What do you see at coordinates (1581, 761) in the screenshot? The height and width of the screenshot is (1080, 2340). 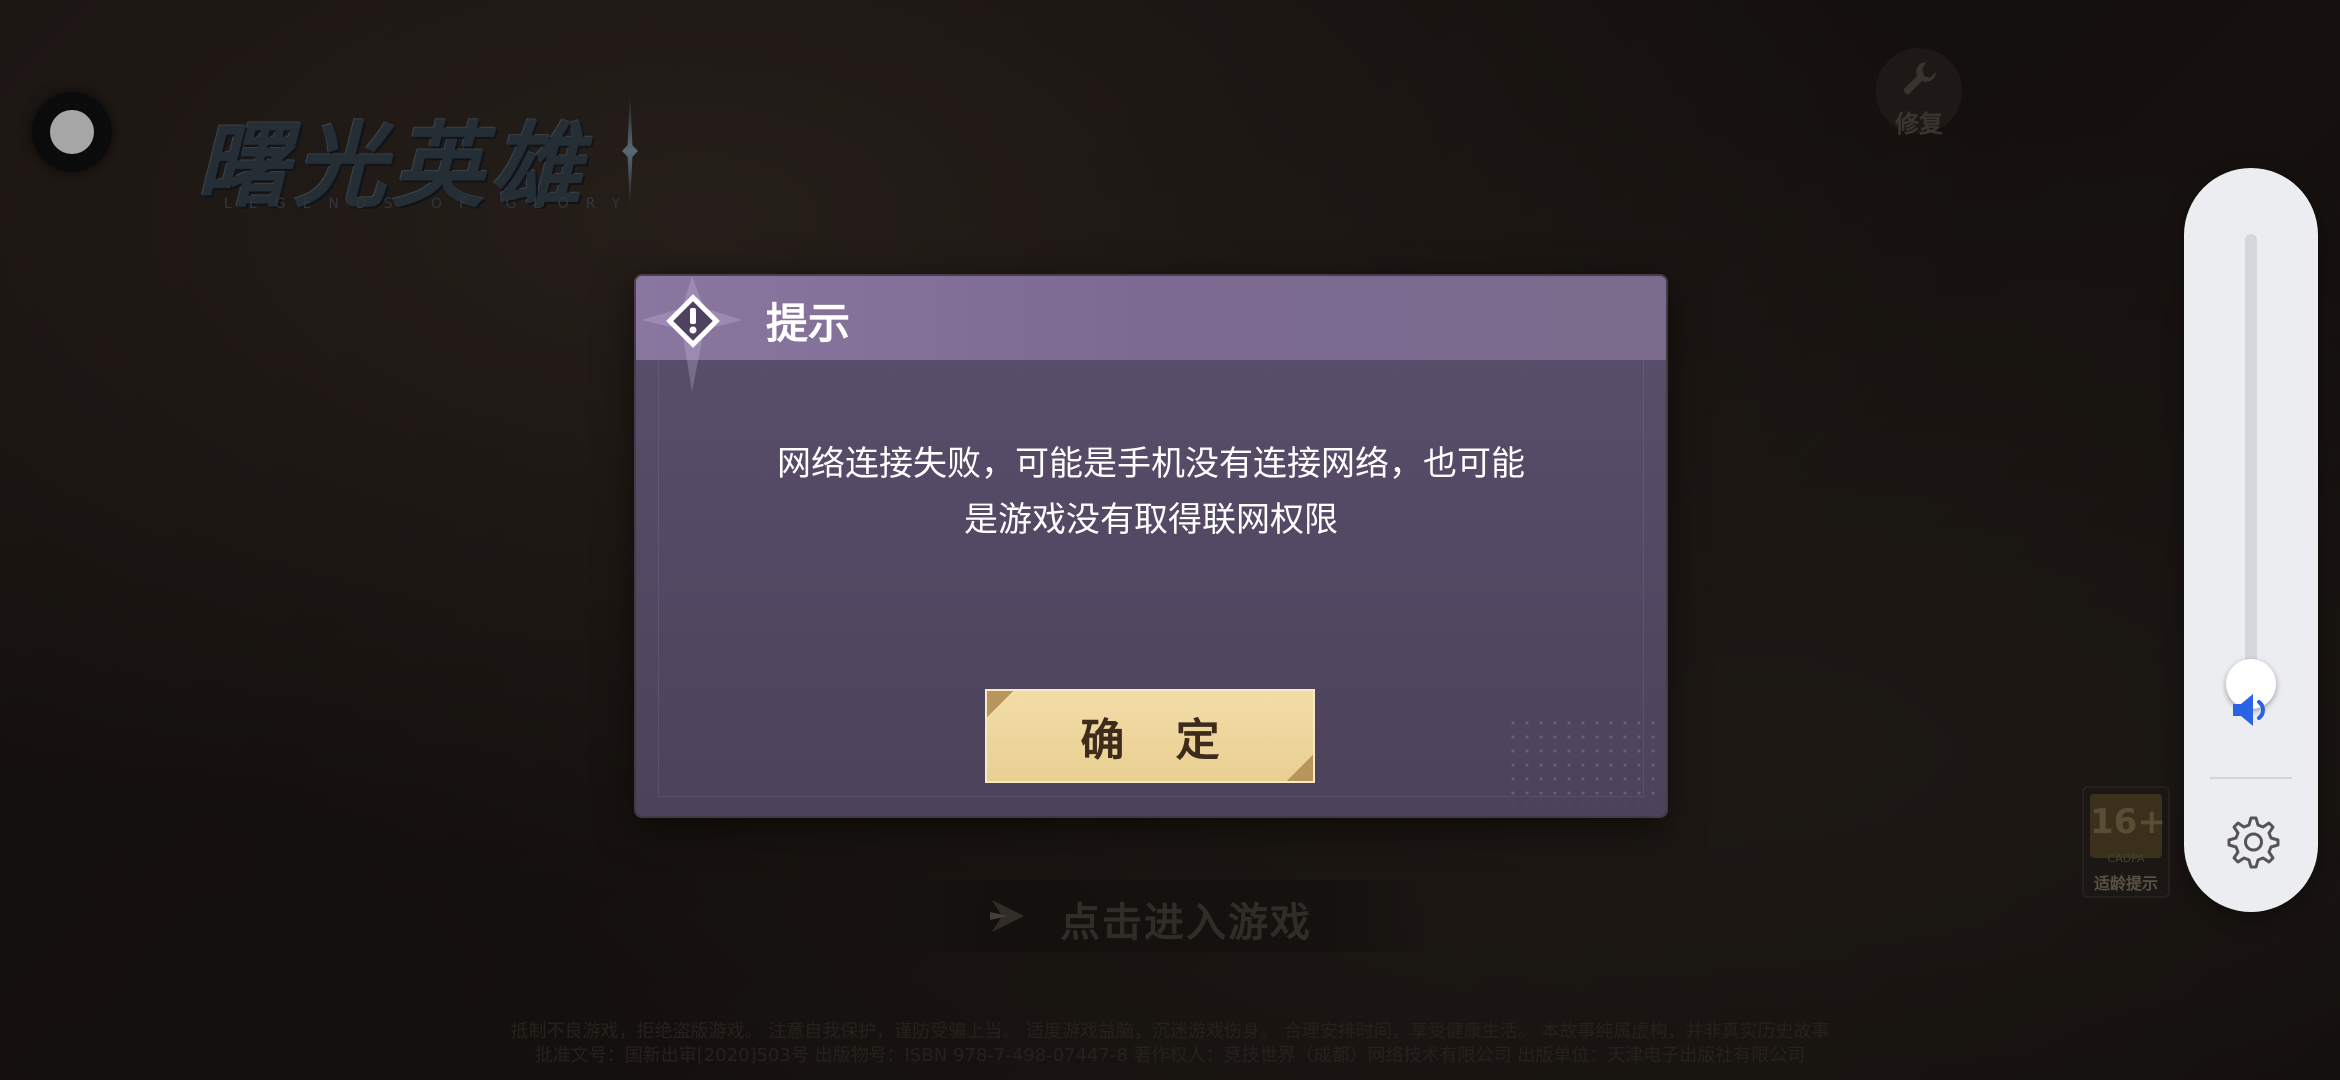 I see `dialog-dot-pattern` at bounding box center [1581, 761].